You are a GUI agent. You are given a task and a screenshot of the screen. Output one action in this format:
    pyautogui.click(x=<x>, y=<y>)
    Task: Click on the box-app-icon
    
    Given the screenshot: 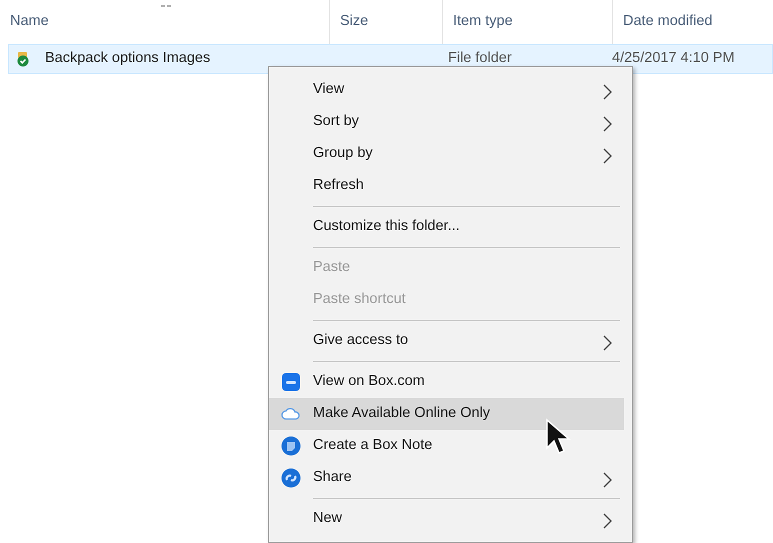 What is the action you would take?
    pyautogui.click(x=291, y=382)
    